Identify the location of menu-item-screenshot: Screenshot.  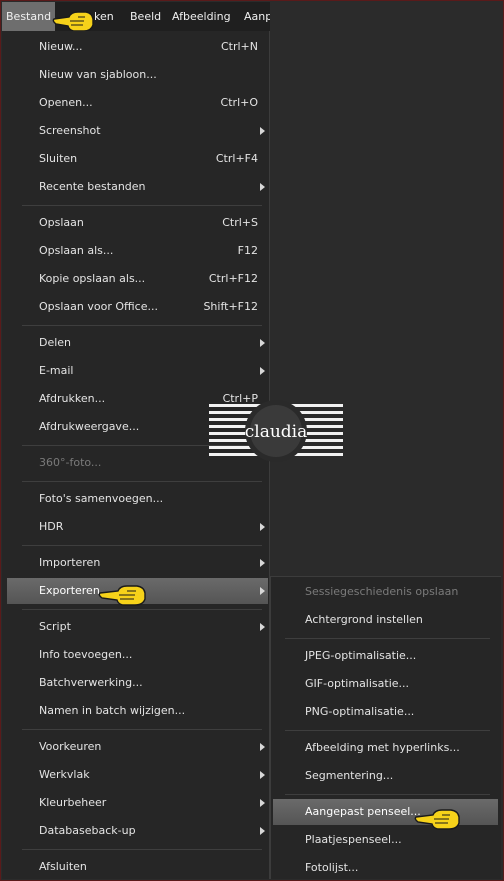
(137, 131).